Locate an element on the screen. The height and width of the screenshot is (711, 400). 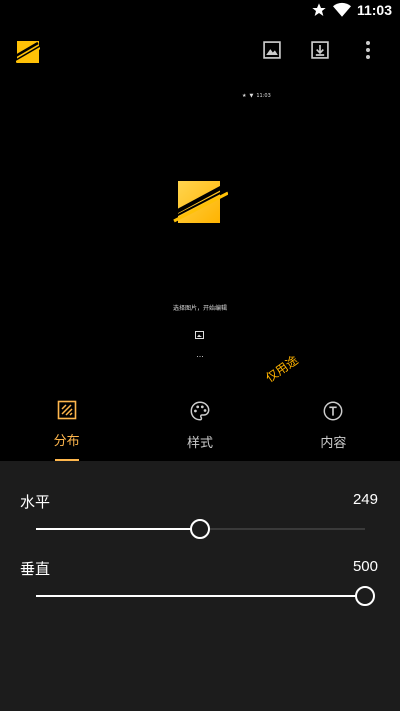
more-vert-icon is located at coordinates (368, 52).